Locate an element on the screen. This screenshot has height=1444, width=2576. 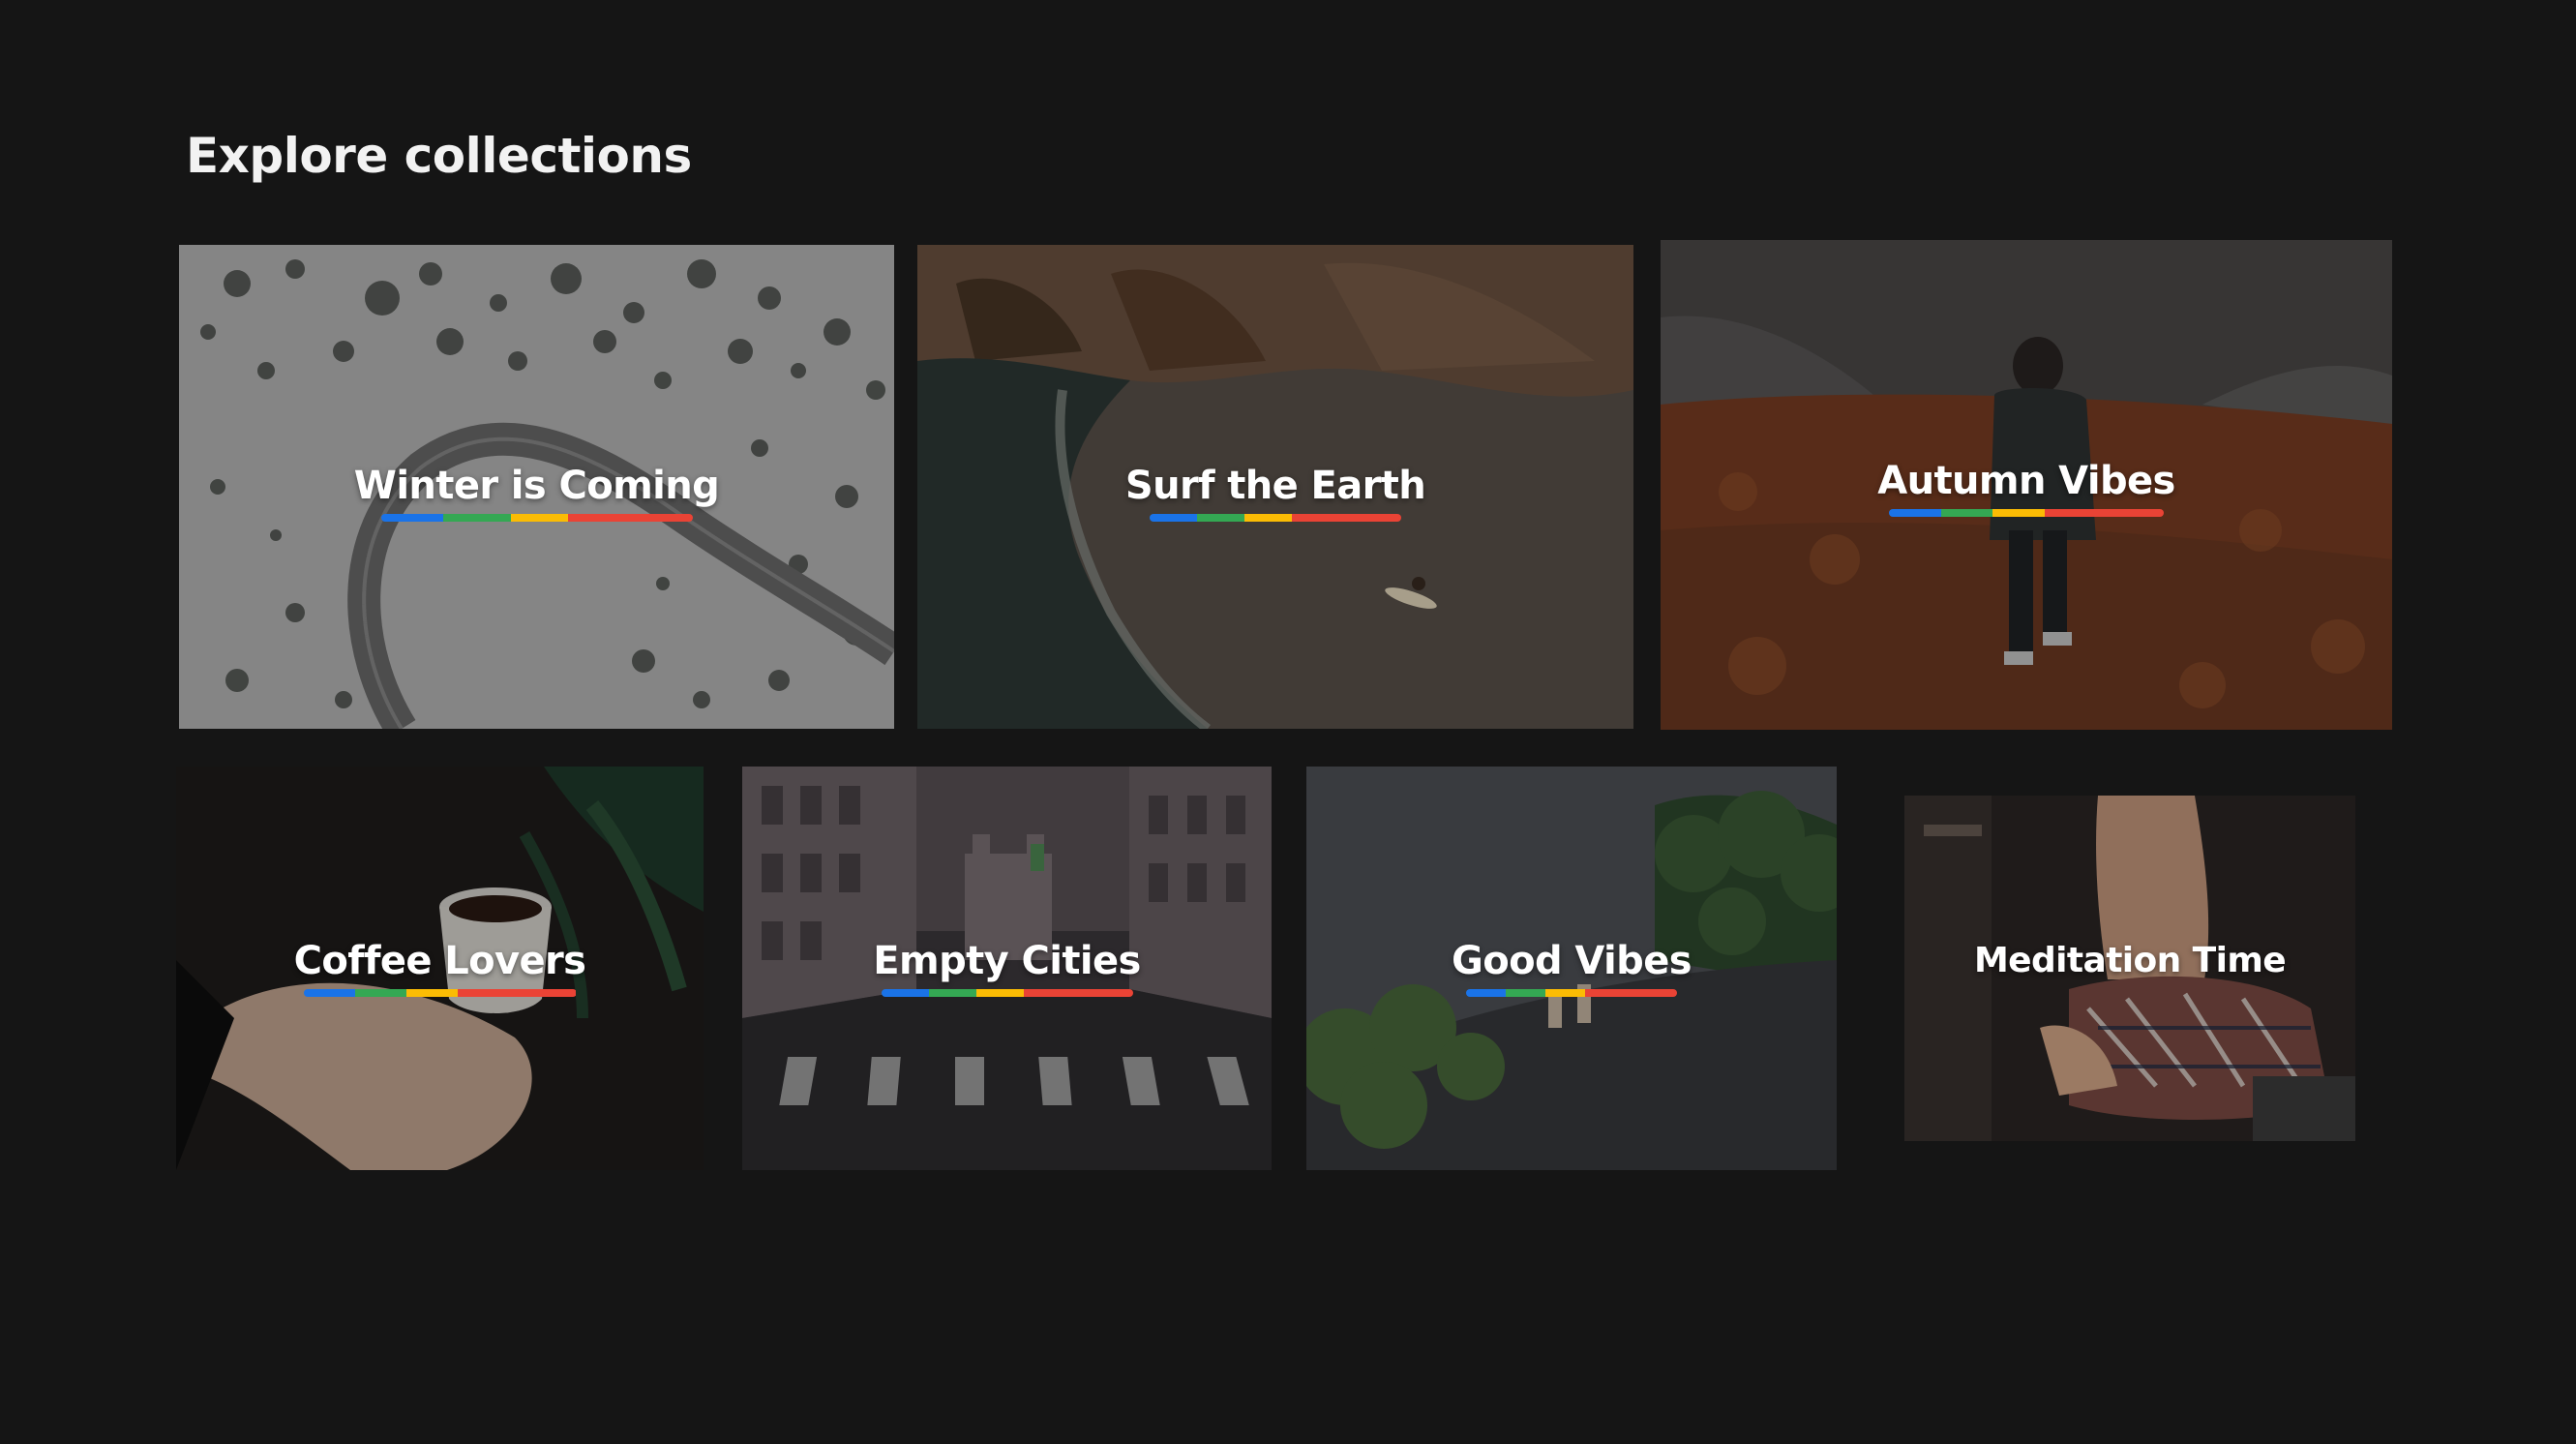
collection-card-surf-the-earth: Surf the Earth is located at coordinates (1275, 487).